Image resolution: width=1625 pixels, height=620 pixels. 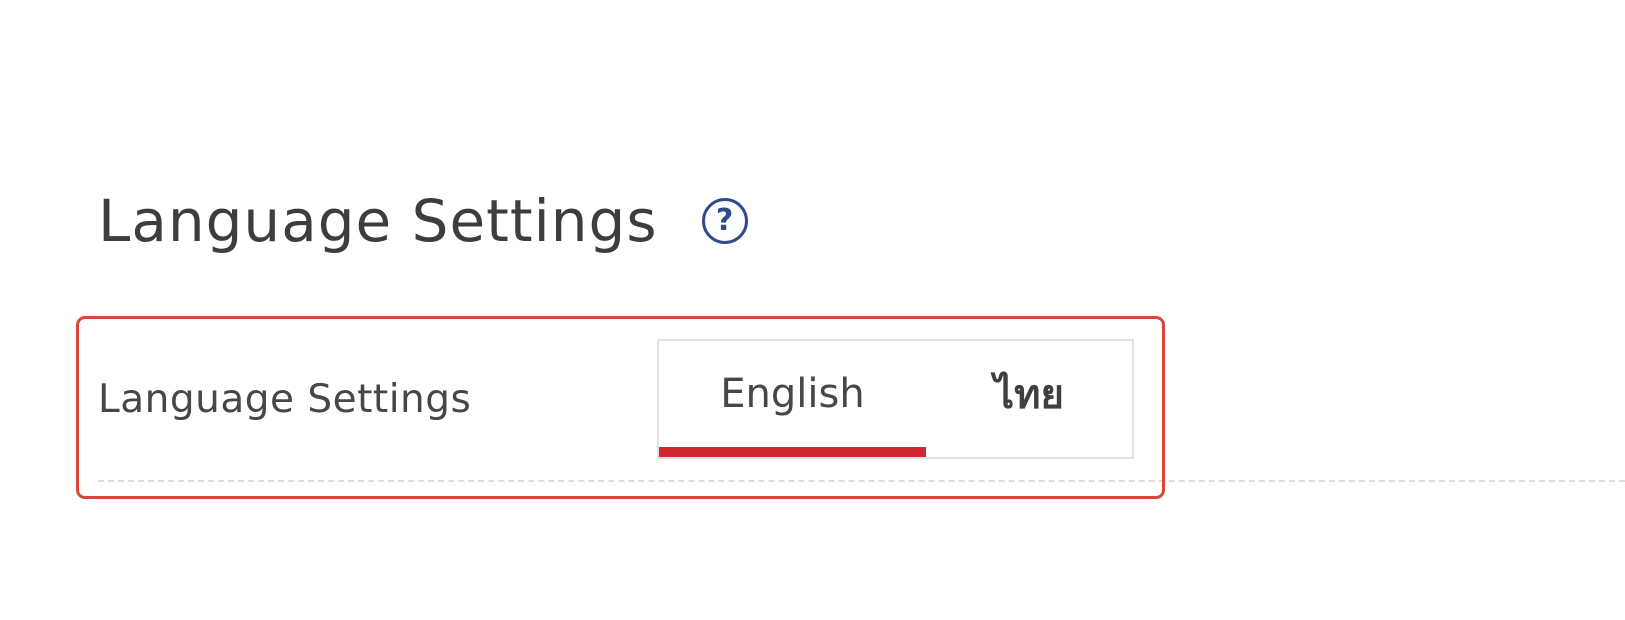 I want to click on language-option-thai: ไทย, so click(x=1029, y=399).